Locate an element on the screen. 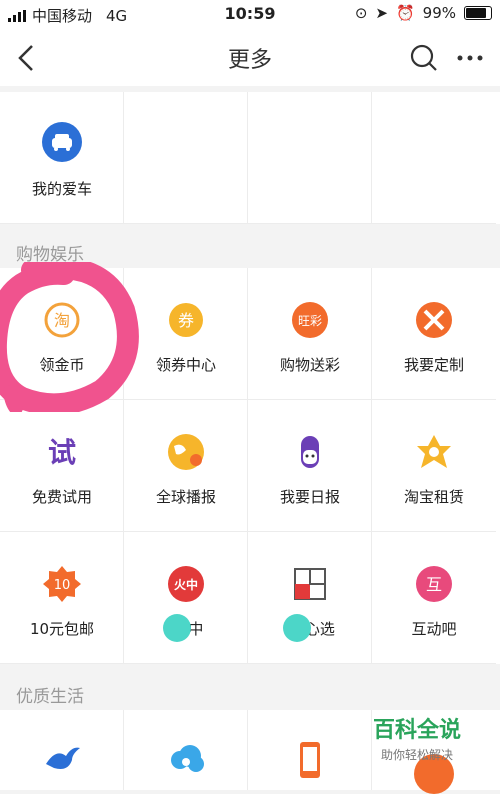  lease-icon is located at coordinates (434, 452).